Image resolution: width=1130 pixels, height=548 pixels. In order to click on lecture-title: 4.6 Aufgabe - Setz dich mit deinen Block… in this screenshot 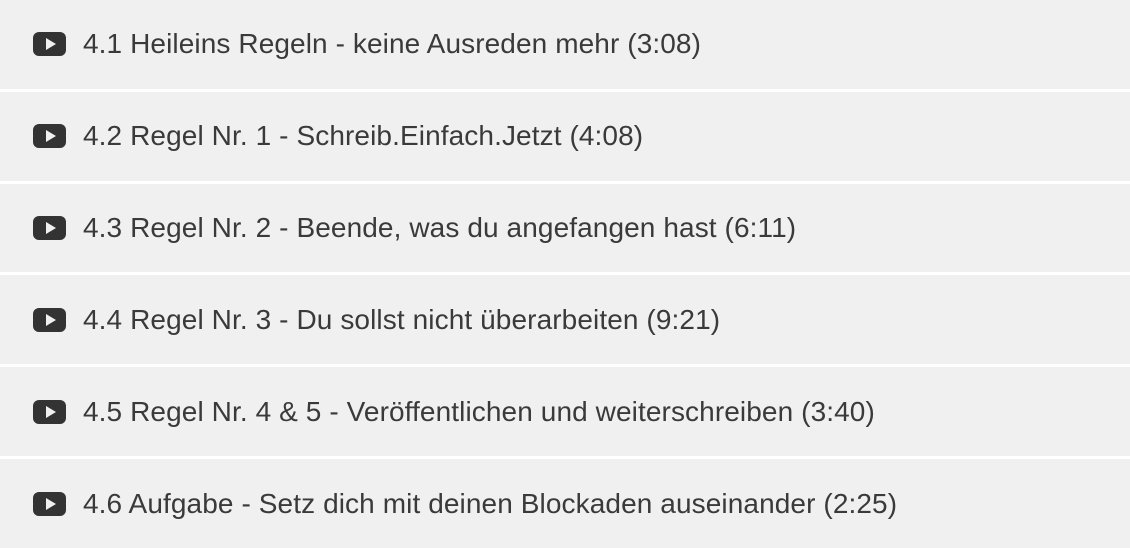, I will do `click(490, 503)`.